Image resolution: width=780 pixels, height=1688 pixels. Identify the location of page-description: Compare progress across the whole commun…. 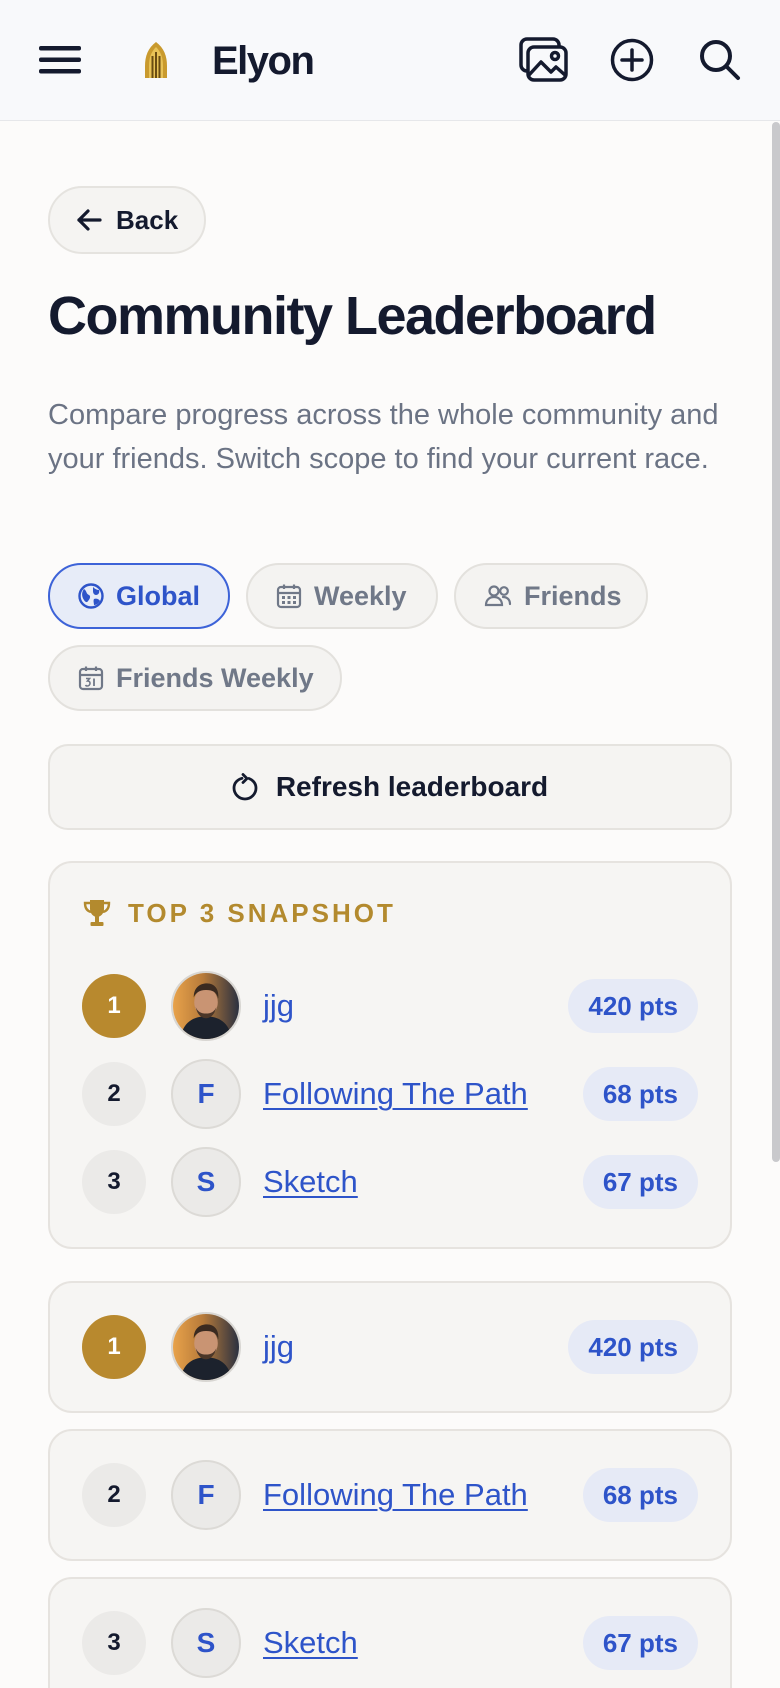
(383, 437).